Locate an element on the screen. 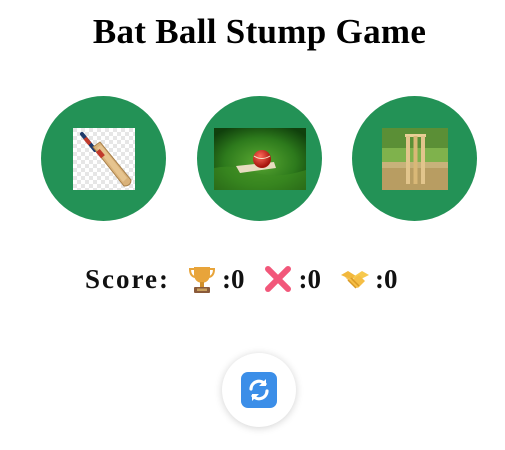  cricket-bat-icon is located at coordinates (103, 158).